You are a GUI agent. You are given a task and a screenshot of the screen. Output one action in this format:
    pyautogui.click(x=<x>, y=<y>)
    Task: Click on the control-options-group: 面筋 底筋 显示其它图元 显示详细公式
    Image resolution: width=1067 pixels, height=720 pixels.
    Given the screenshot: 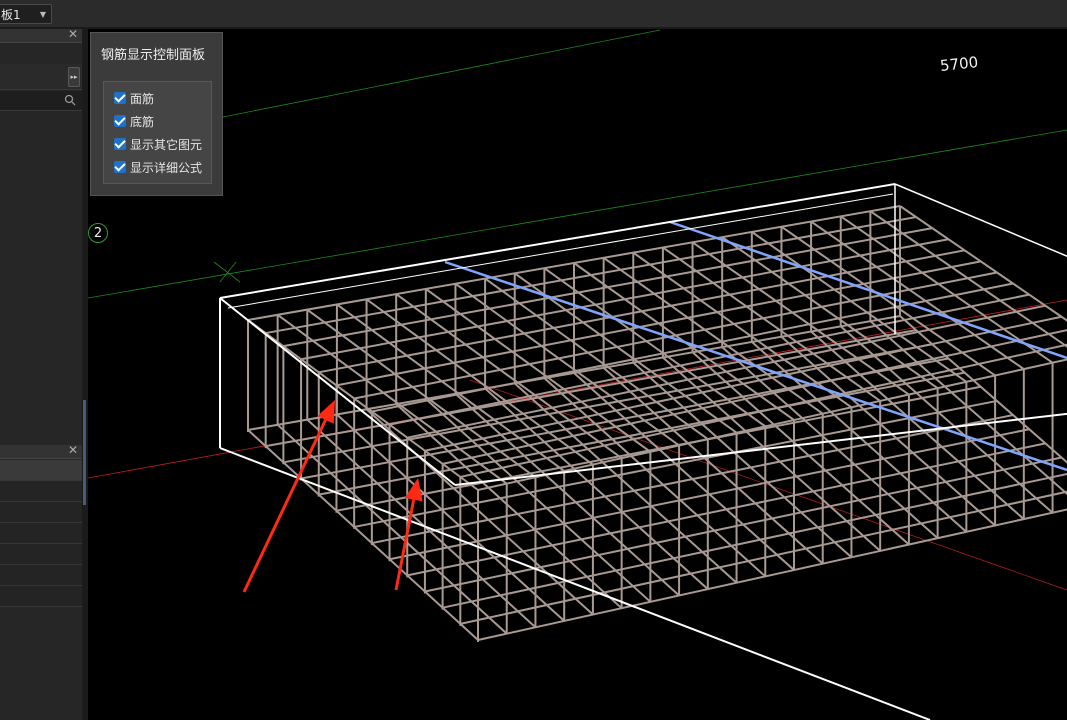 What is the action you would take?
    pyautogui.click(x=157, y=132)
    